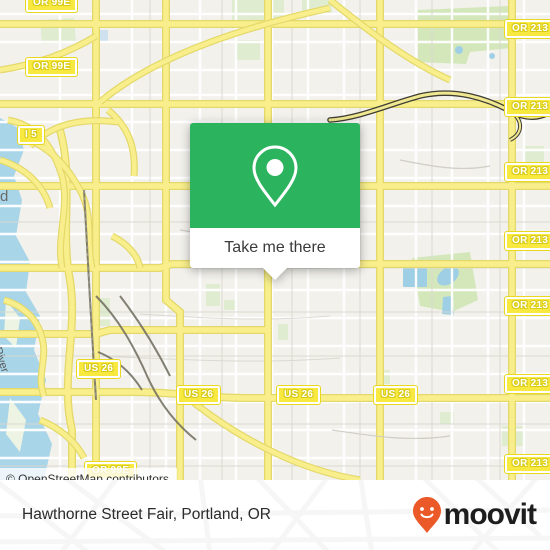  I want to click on shield-or-99e-2: OR 99E, so click(52, 67).